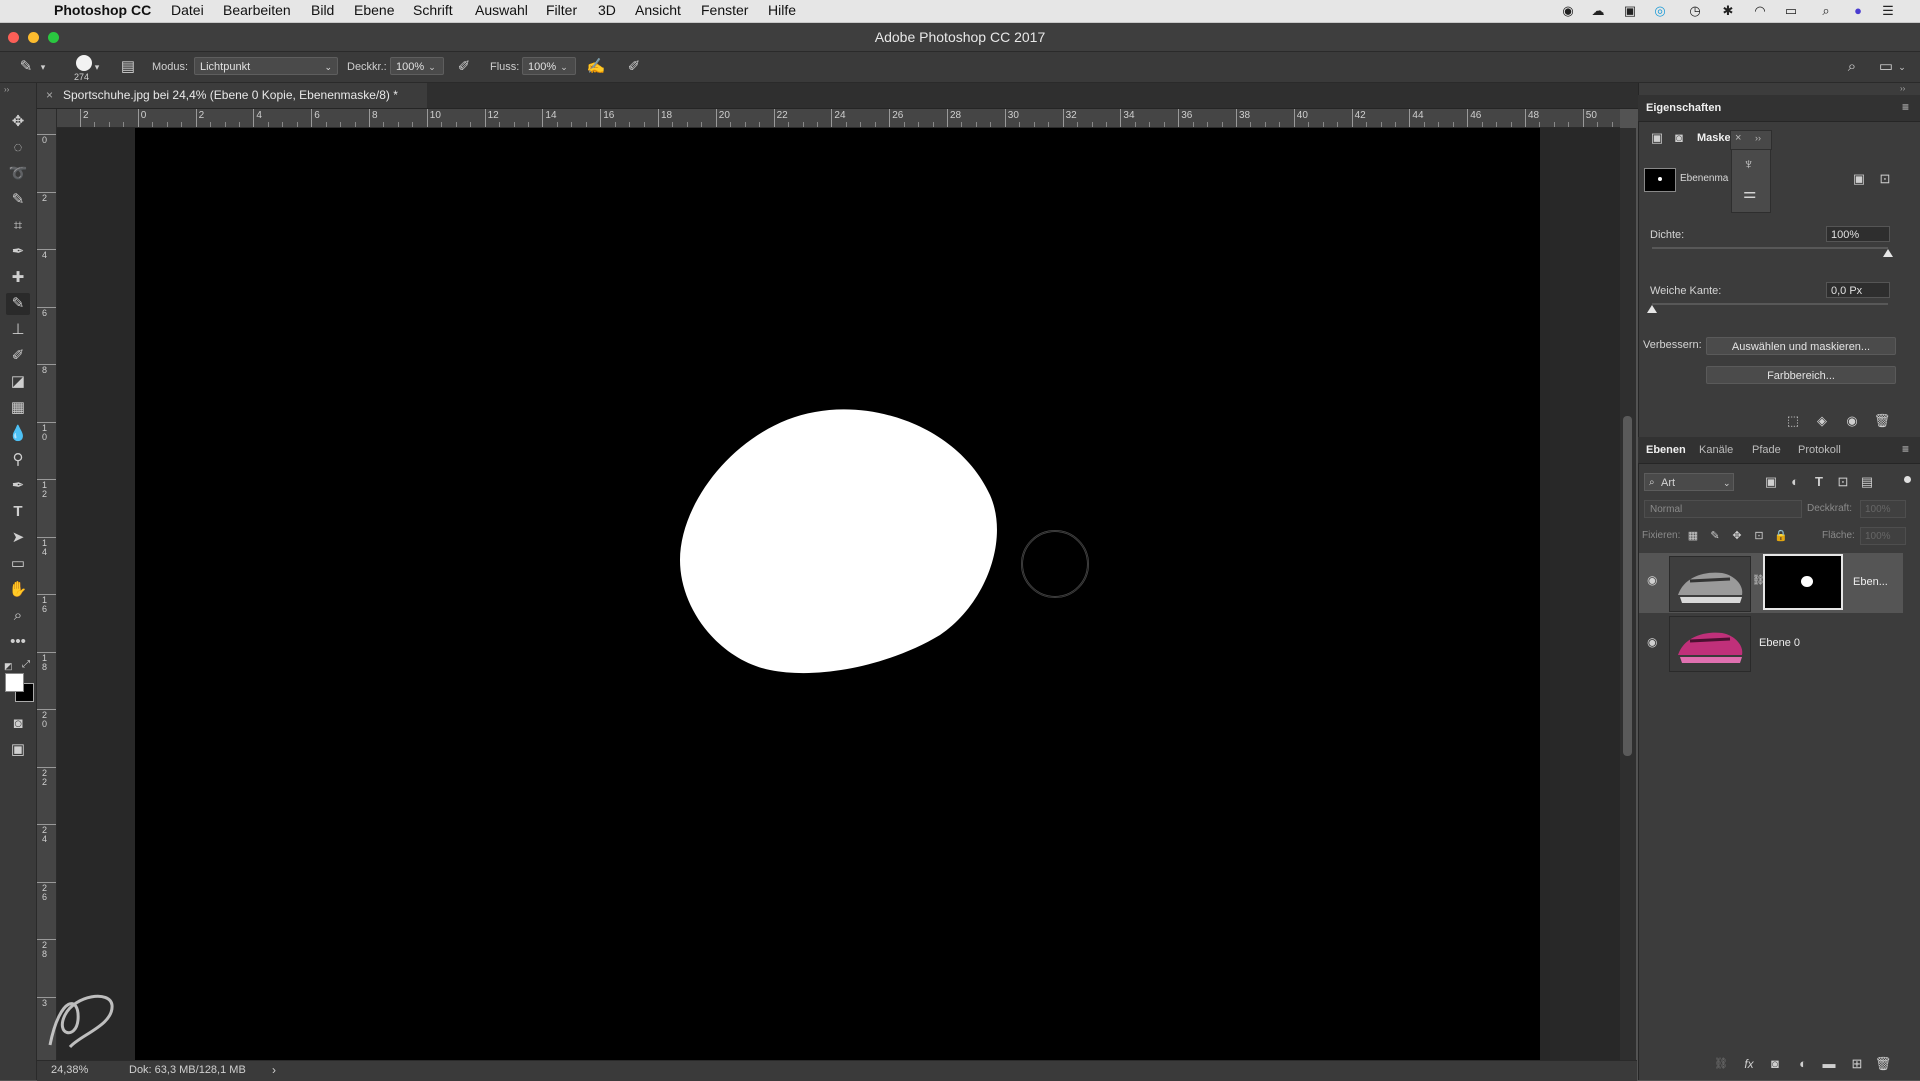 Image resolution: width=1920 pixels, height=1081 pixels. Describe the element at coordinates (1858, 234) in the screenshot. I see `density-input: 100%` at that location.